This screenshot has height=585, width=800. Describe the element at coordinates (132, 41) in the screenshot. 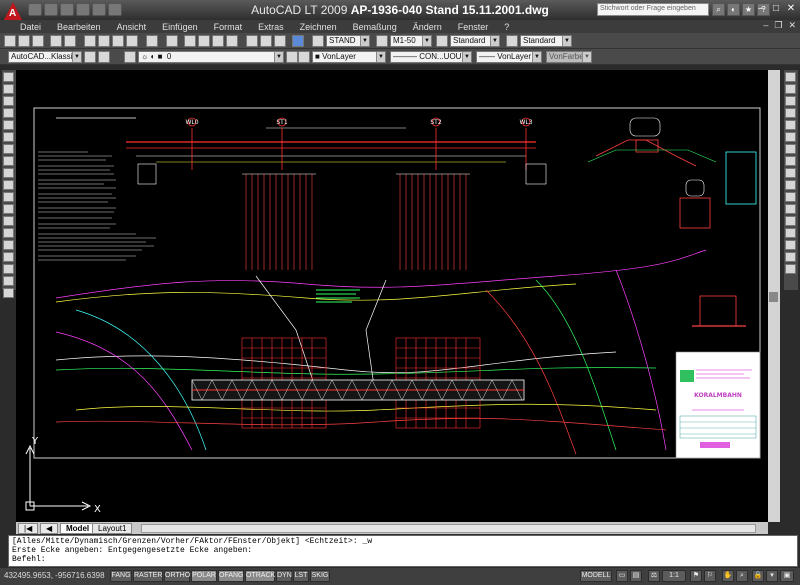

I see `match-properties-icon` at that location.